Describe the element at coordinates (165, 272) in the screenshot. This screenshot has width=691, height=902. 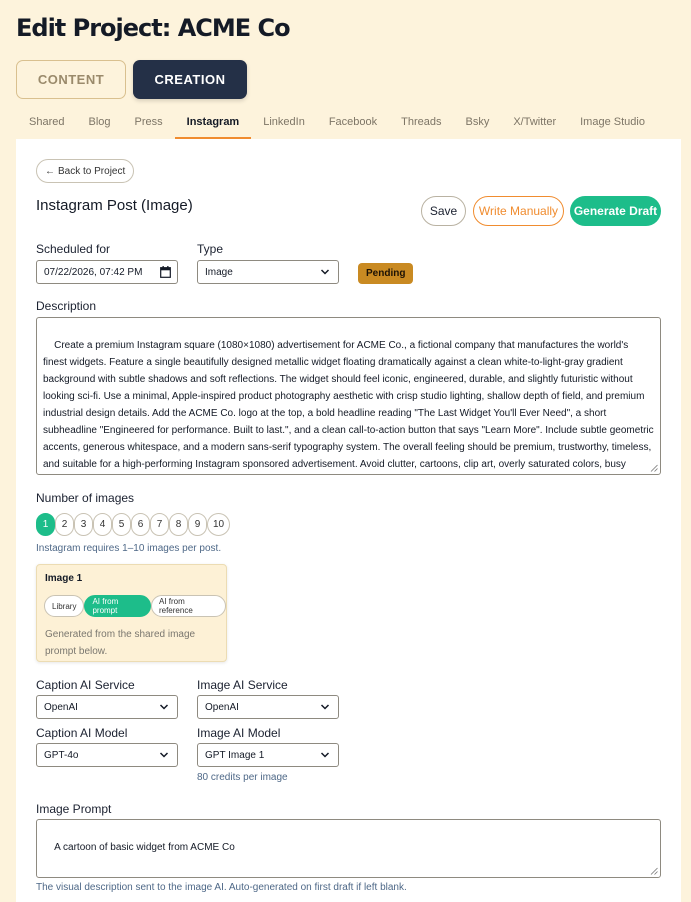
I see `calendar-icon` at that location.